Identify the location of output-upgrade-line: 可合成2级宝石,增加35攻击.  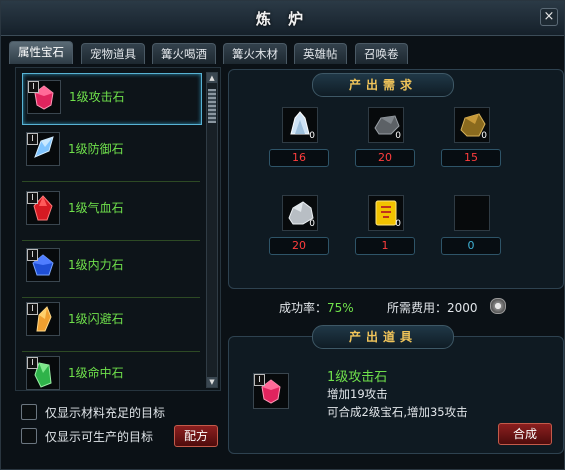
(397, 412).